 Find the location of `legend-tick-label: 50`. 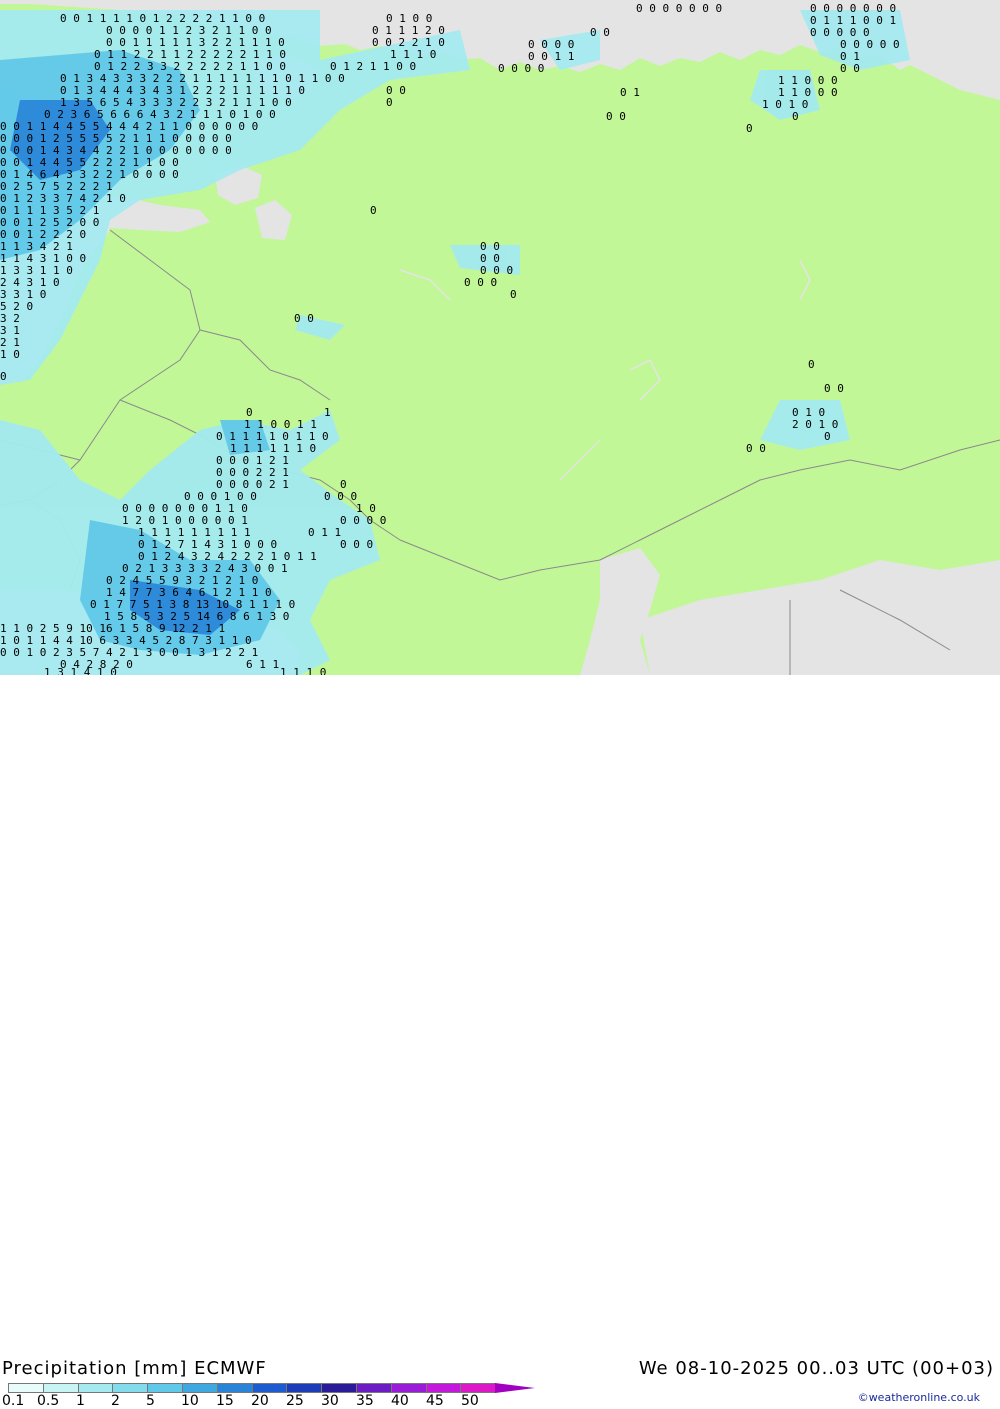

legend-tick-label: 50 is located at coordinates (470, 1401).